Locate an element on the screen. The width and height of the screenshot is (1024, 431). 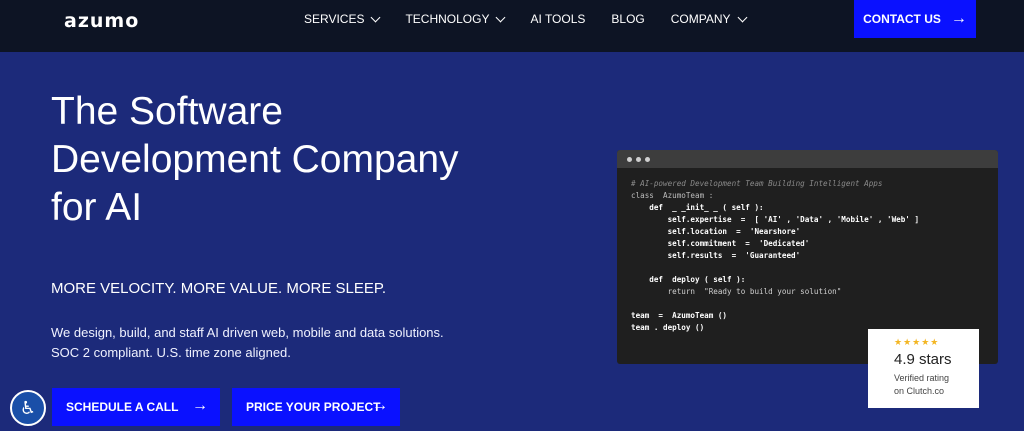
nav-label: SERVICES is located at coordinates (334, 19).